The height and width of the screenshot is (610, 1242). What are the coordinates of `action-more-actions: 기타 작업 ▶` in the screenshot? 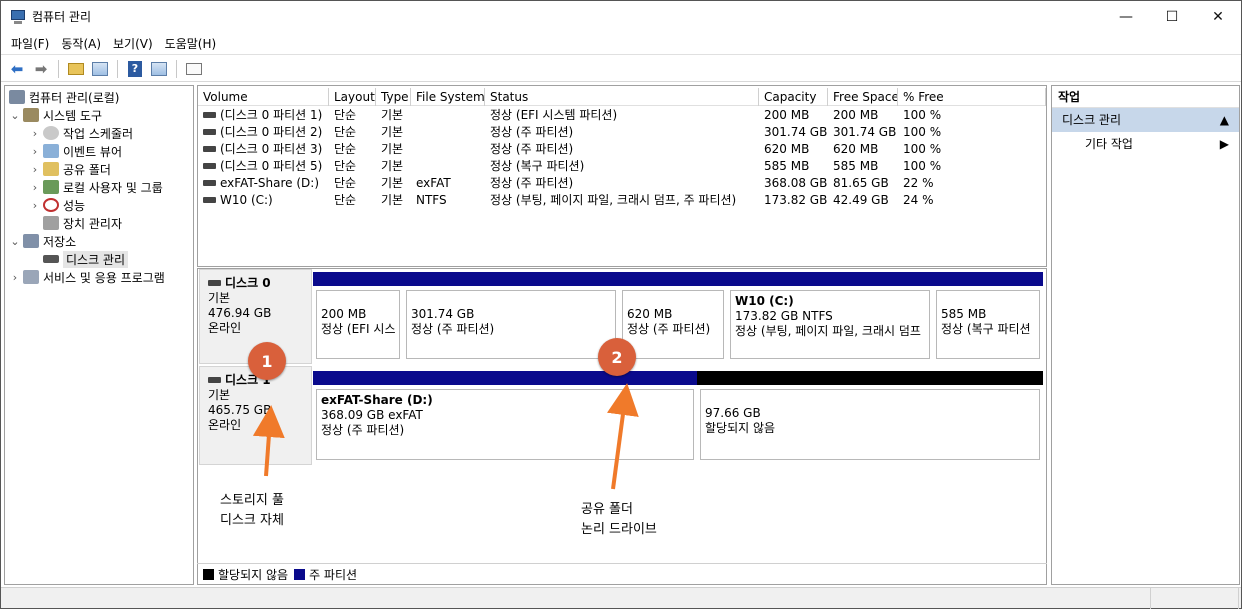 It's located at (1145, 144).